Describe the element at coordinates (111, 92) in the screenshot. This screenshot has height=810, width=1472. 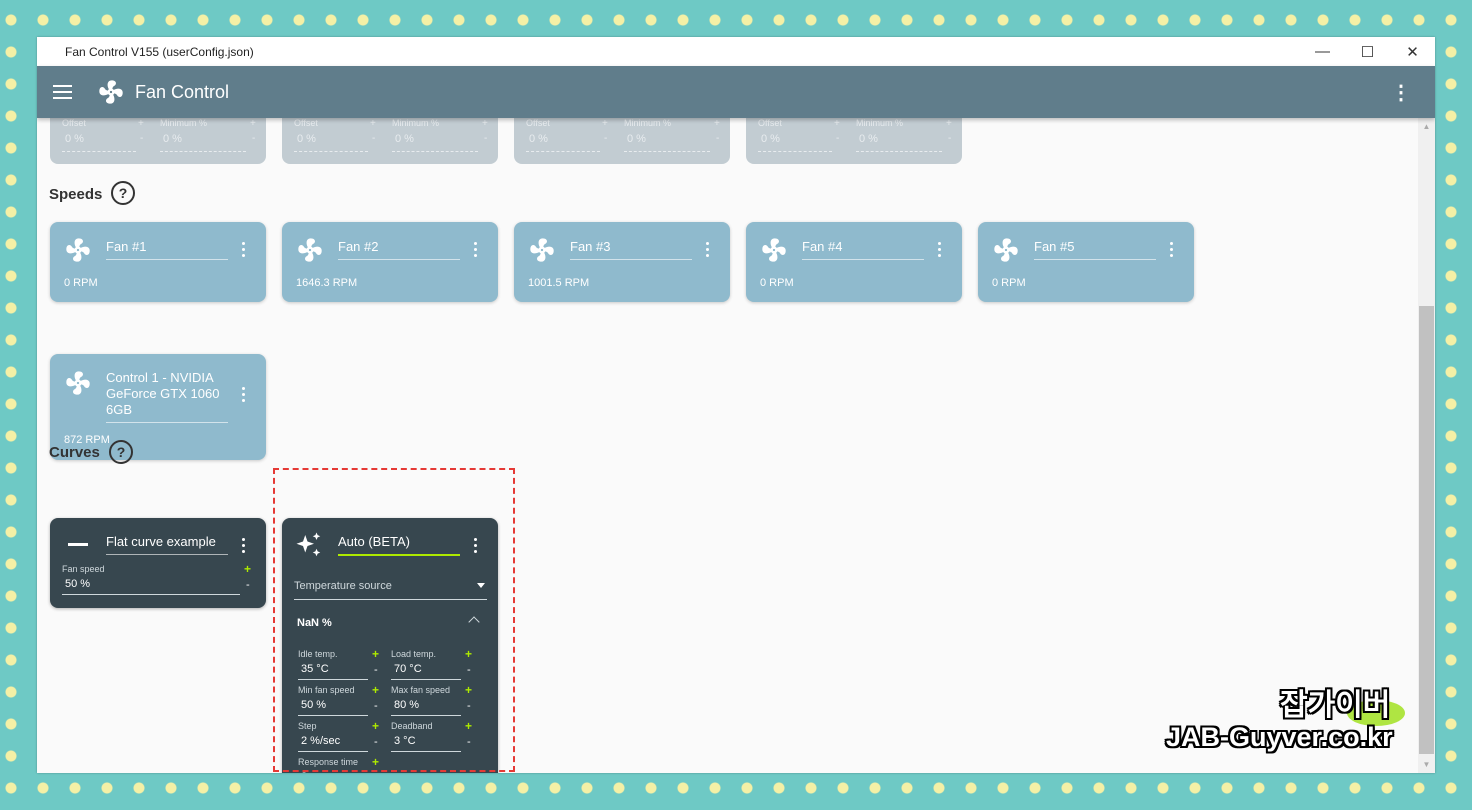
I see `fan-logo-icon` at that location.